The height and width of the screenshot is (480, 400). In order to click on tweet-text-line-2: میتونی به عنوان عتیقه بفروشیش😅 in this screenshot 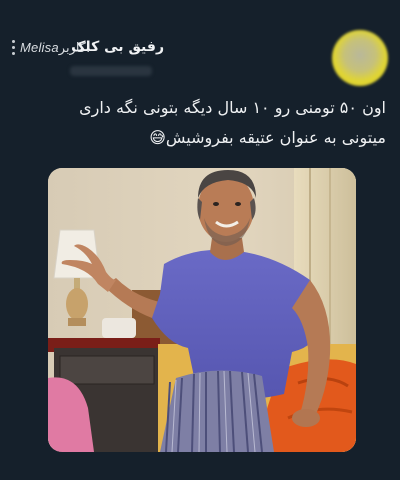, I will do `click(201, 138)`.